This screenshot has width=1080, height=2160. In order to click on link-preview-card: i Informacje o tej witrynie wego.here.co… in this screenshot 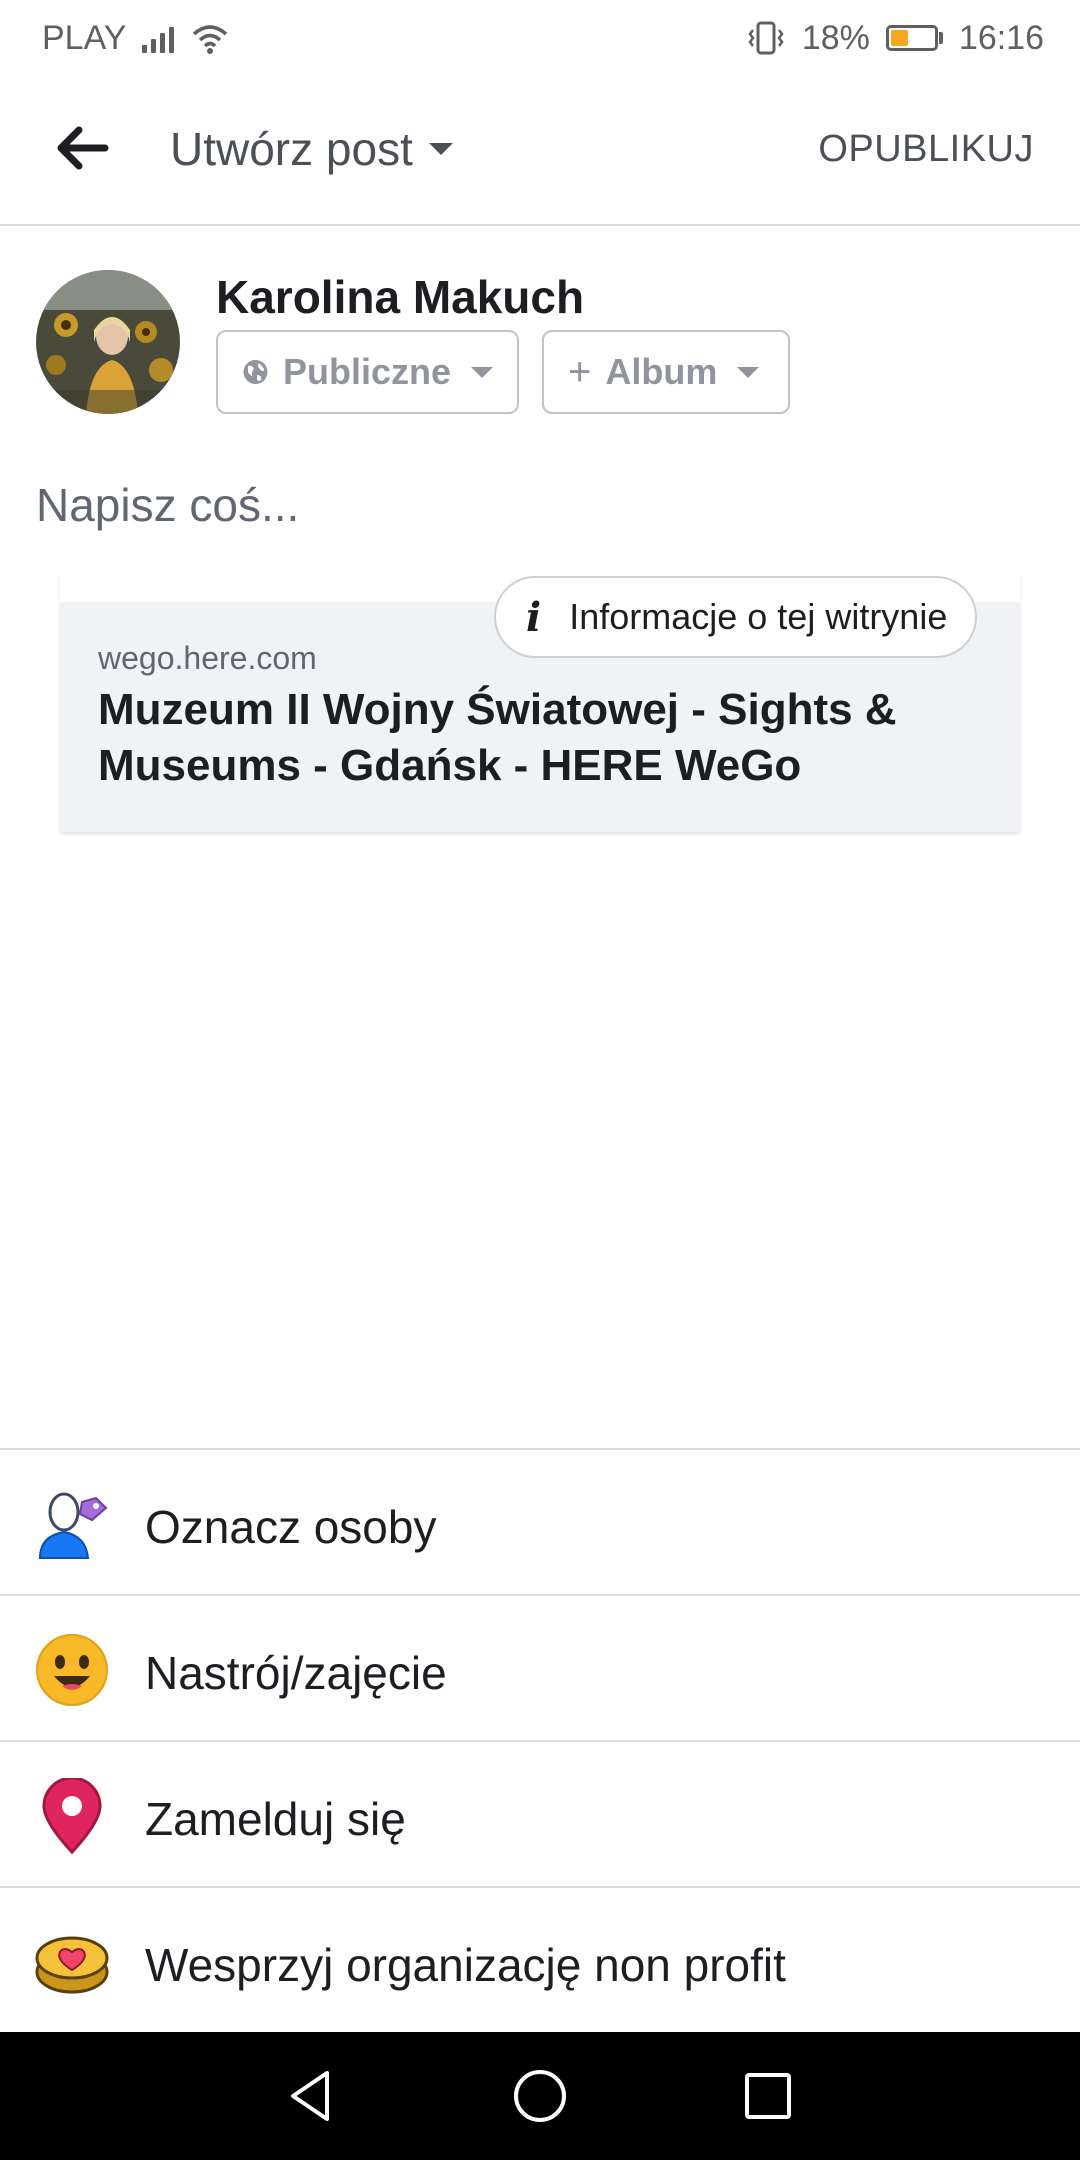, I will do `click(540, 703)`.